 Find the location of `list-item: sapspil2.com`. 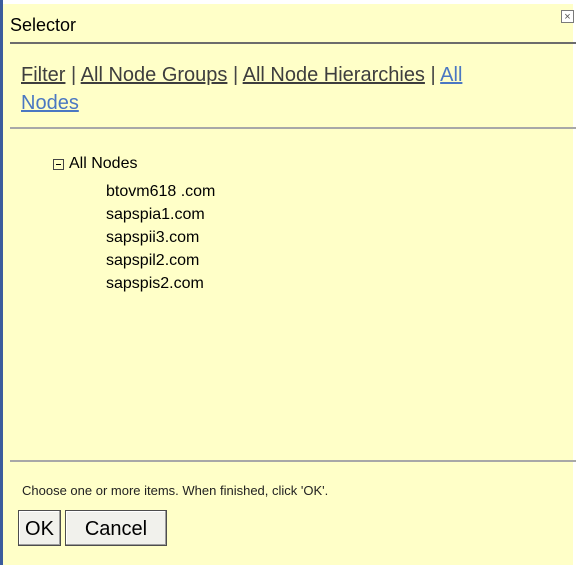

list-item: sapspil2.com is located at coordinates (160, 260).